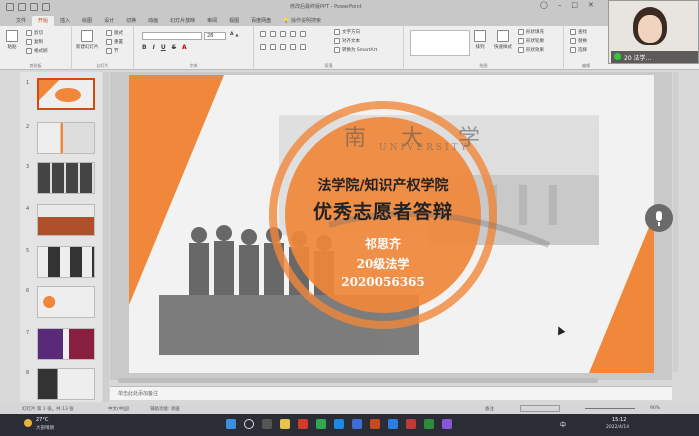 The width and height of the screenshot is (699, 436). Describe the element at coordinates (540, 408) in the screenshot. I see `view-buttons` at that location.